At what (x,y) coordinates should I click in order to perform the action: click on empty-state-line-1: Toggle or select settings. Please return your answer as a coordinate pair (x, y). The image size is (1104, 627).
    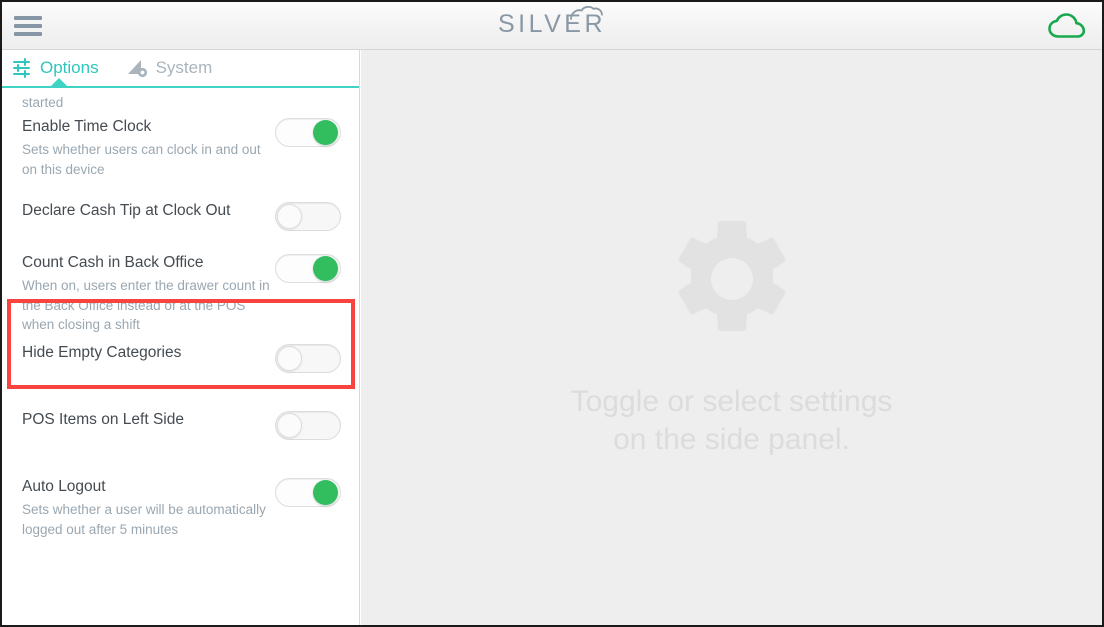
    Looking at the image, I should click on (731, 401).